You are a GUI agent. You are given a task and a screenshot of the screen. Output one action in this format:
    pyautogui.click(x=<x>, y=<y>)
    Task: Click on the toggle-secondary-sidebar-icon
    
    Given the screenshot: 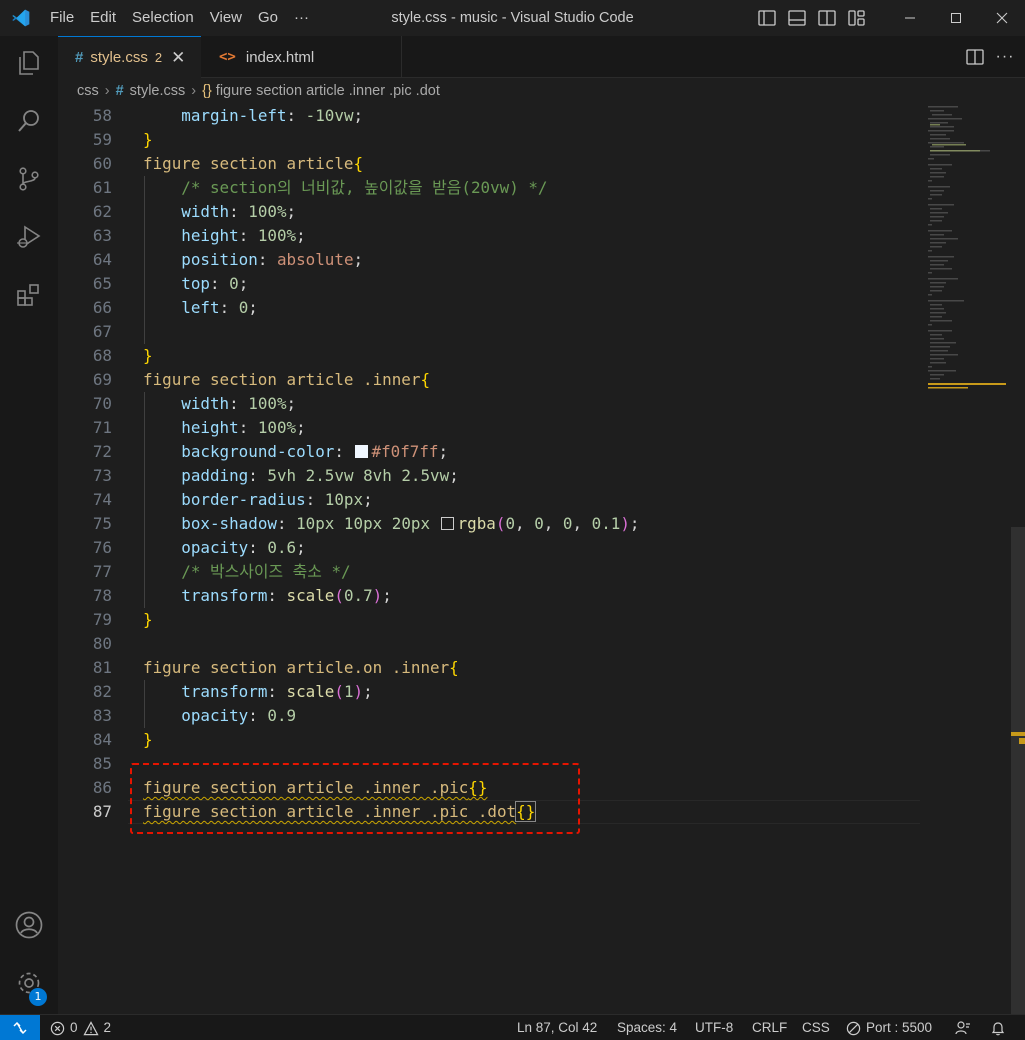 What is the action you would take?
    pyautogui.click(x=827, y=18)
    